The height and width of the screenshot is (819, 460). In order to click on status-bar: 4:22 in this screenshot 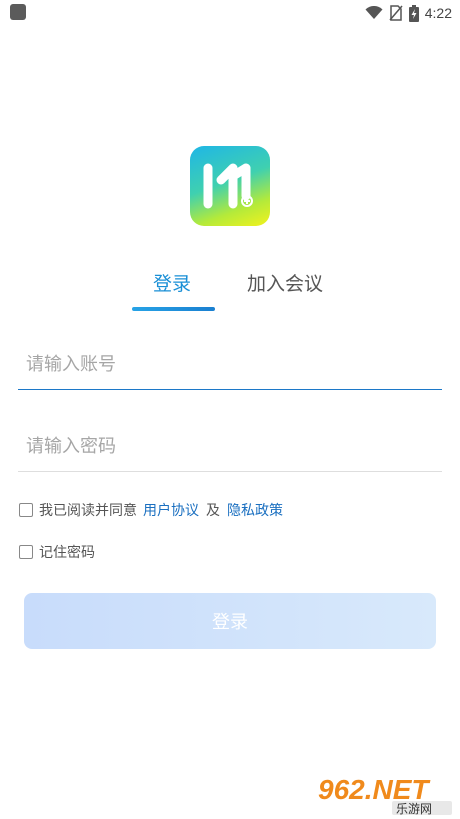, I will do `click(230, 13)`.